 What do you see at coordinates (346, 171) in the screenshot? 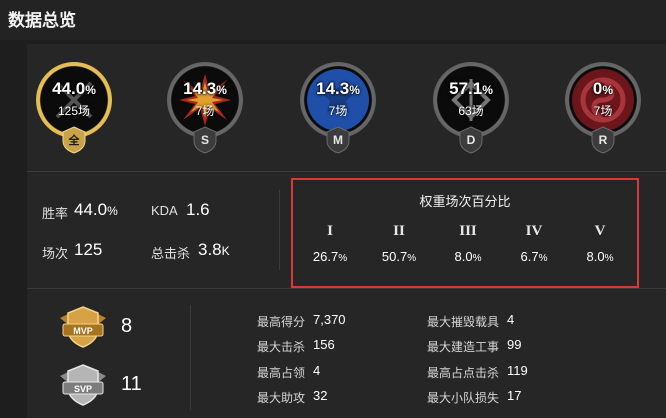
I see `divider-top` at bounding box center [346, 171].